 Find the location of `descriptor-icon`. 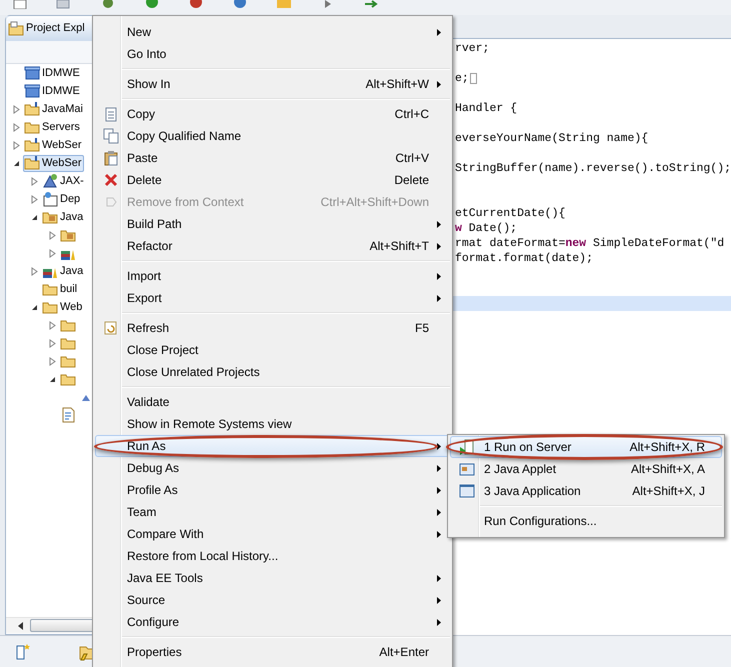

descriptor-icon is located at coordinates (50, 199).